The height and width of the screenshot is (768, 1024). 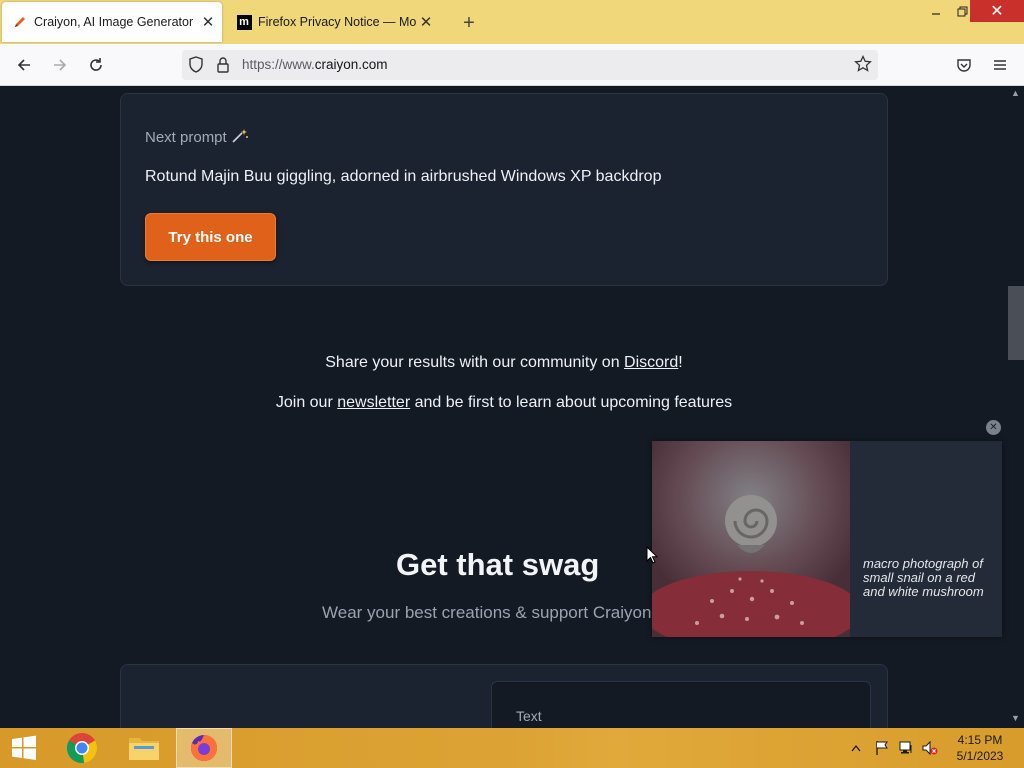 I want to click on tab-craiyon: Craiyon, AI Image Generator ✕, so click(x=112, y=22).